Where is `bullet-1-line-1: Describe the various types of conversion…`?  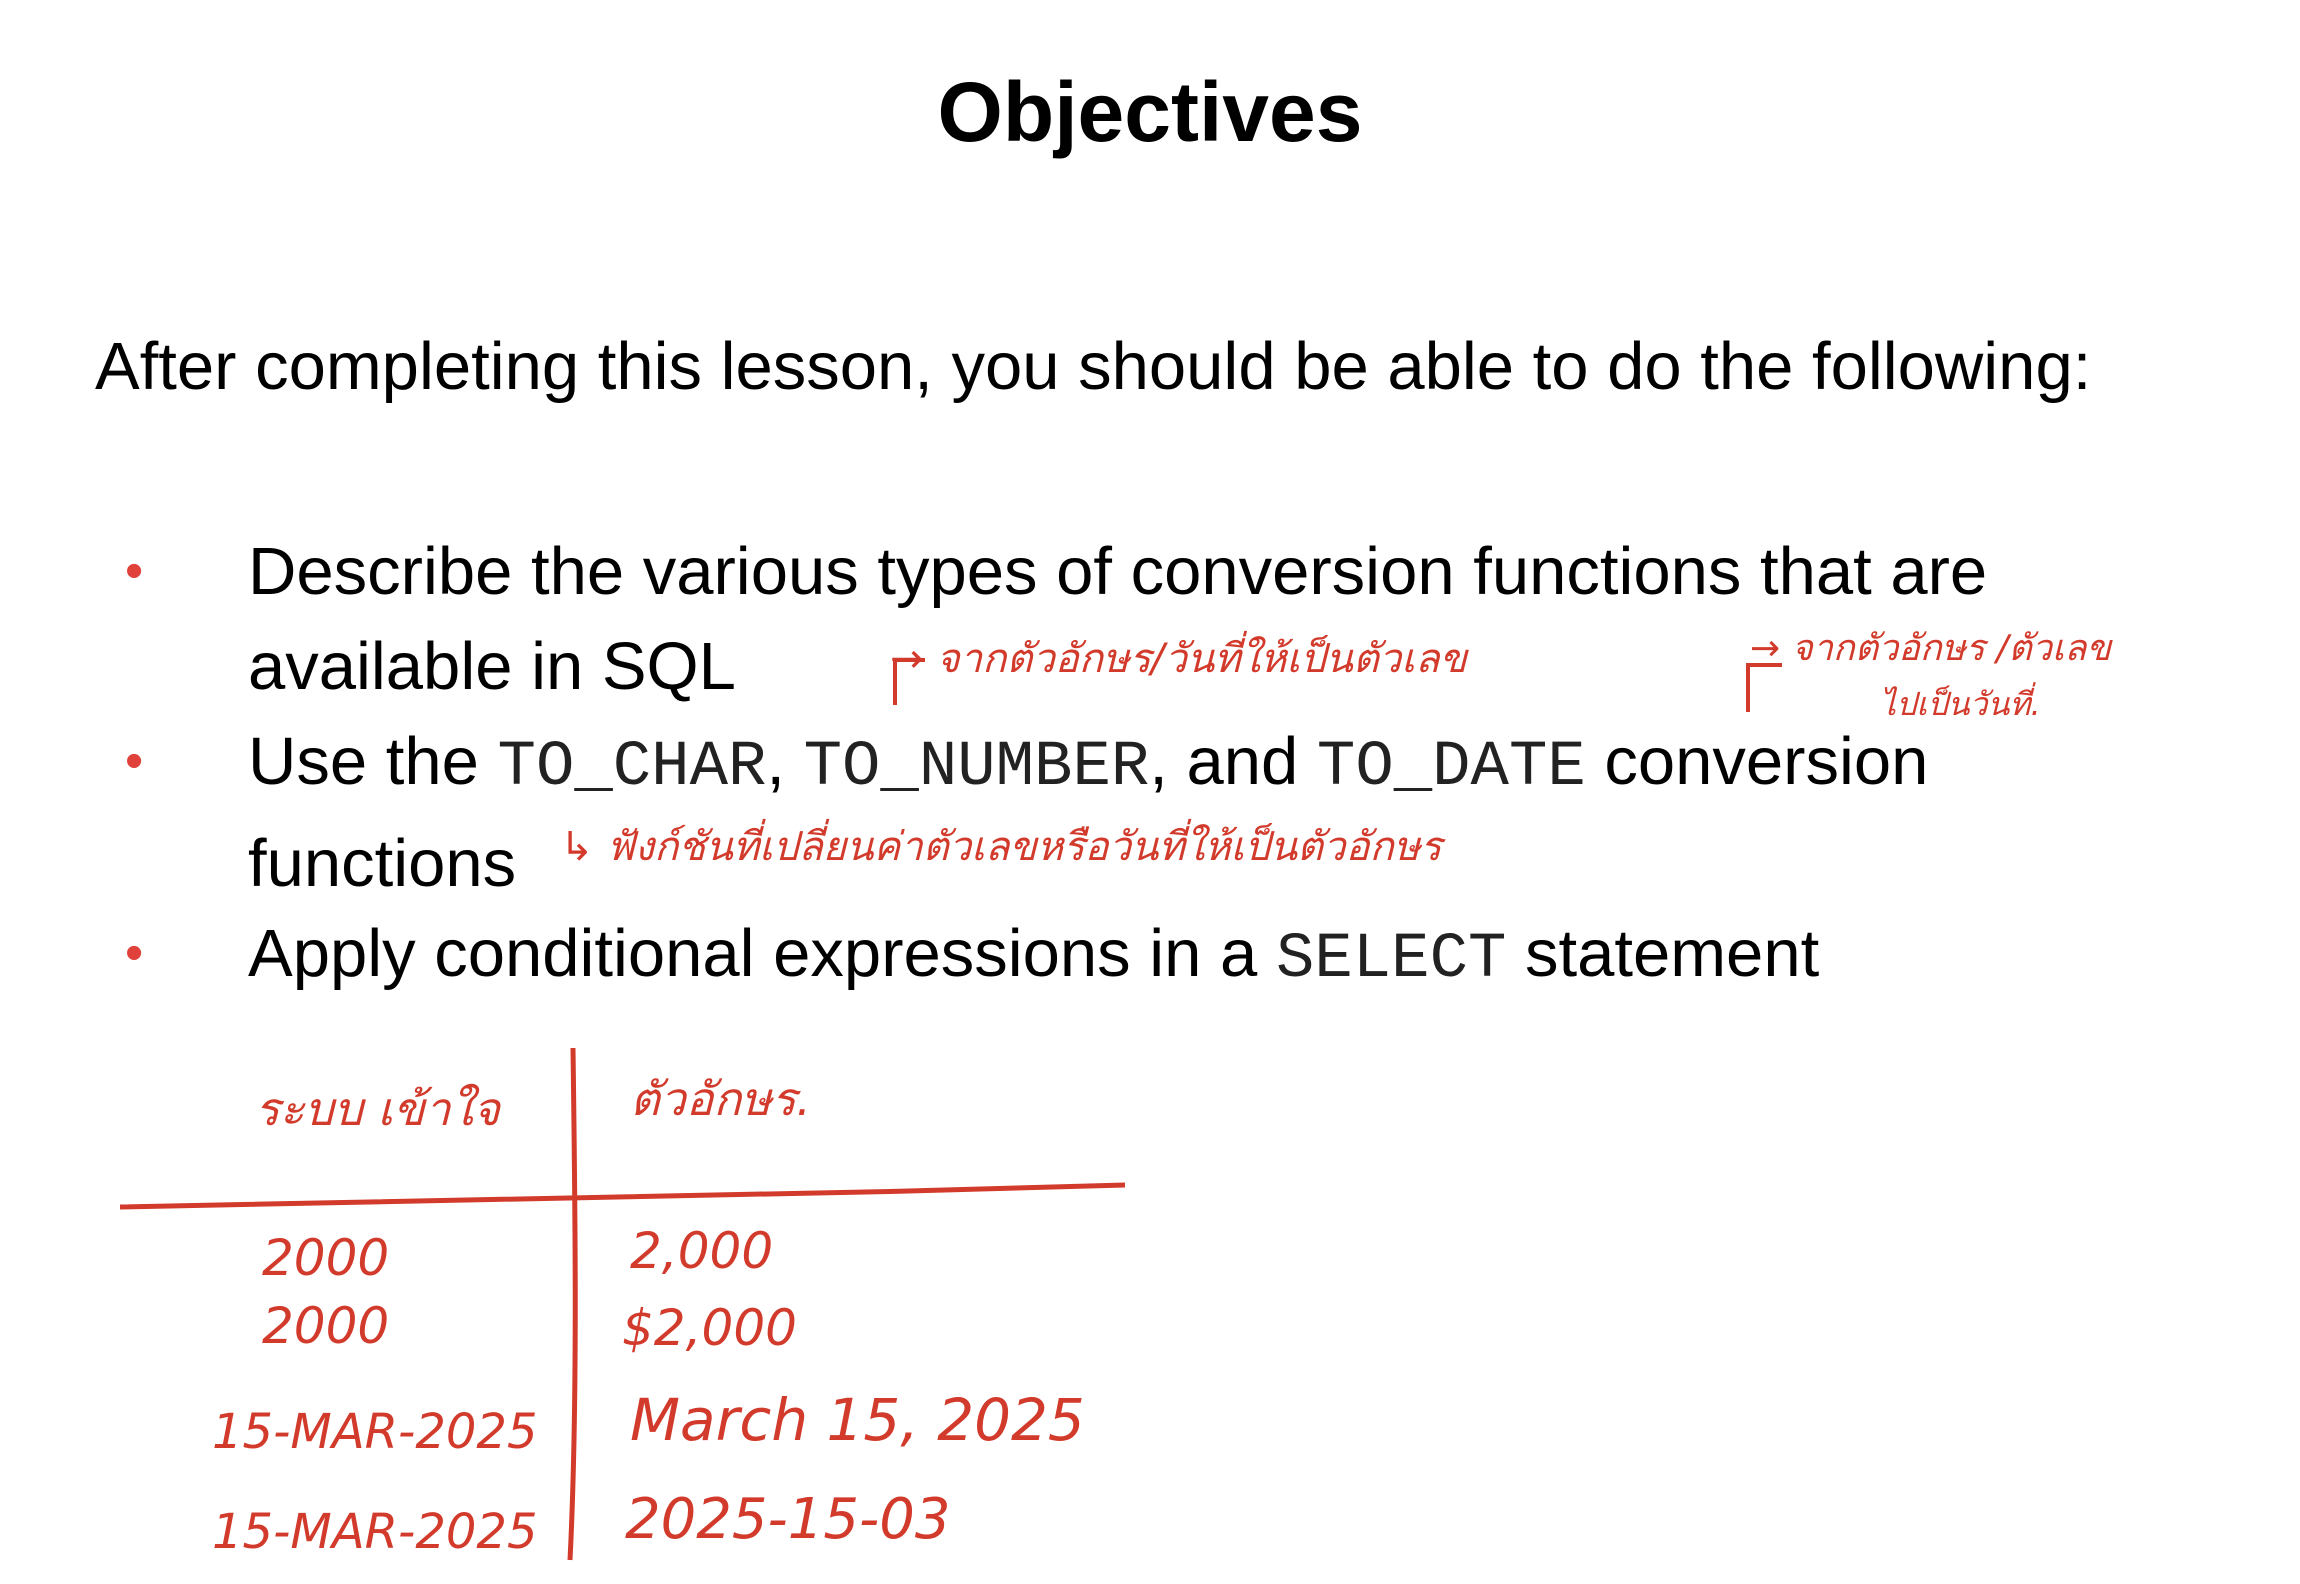 bullet-1-line-1: Describe the various types of conversion… is located at coordinates (1118, 571).